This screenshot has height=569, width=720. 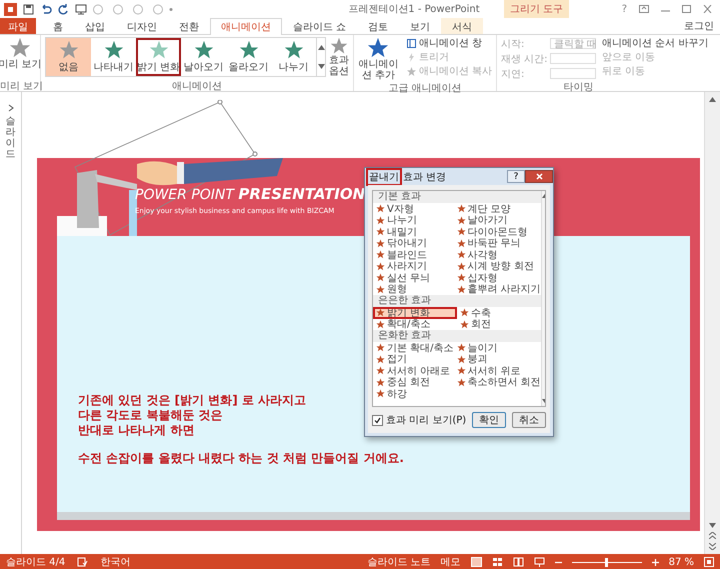 What do you see at coordinates (399, 562) in the screenshot?
I see `notes-button: 슬라이드 노트` at bounding box center [399, 562].